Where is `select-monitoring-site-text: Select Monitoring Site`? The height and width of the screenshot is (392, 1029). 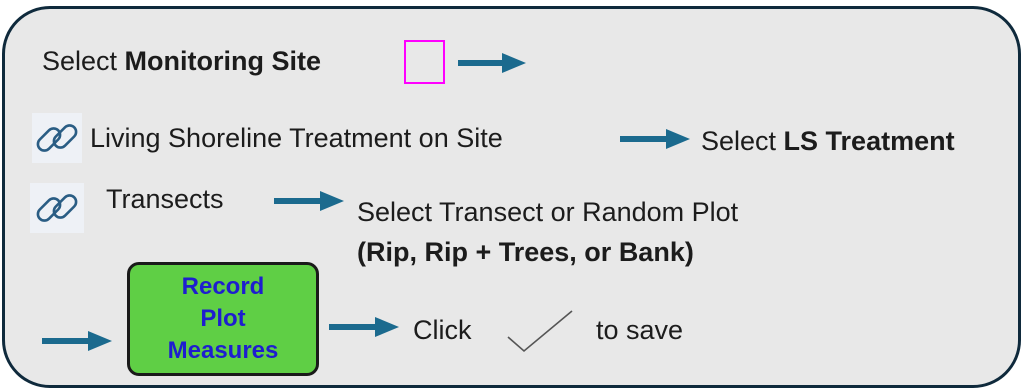 select-monitoring-site-text: Select Monitoring Site is located at coordinates (181, 61).